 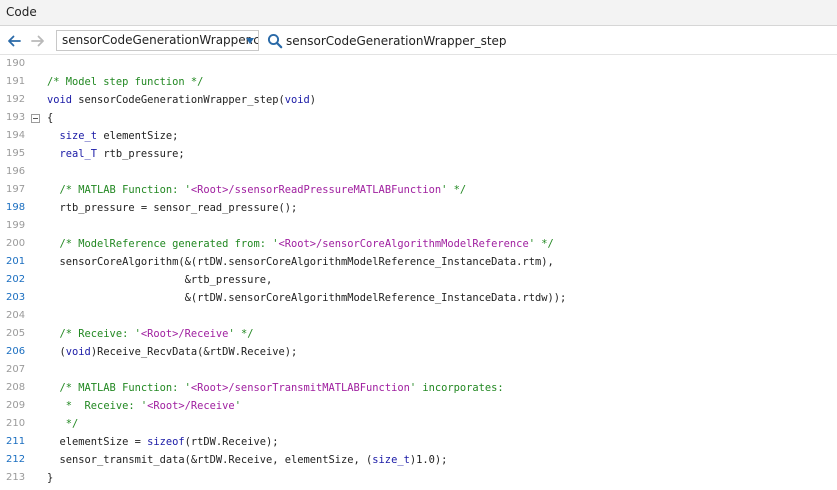 What do you see at coordinates (418, 406) in the screenshot?
I see `code-line: 209 * Receive: '<Root>/Receive'` at bounding box center [418, 406].